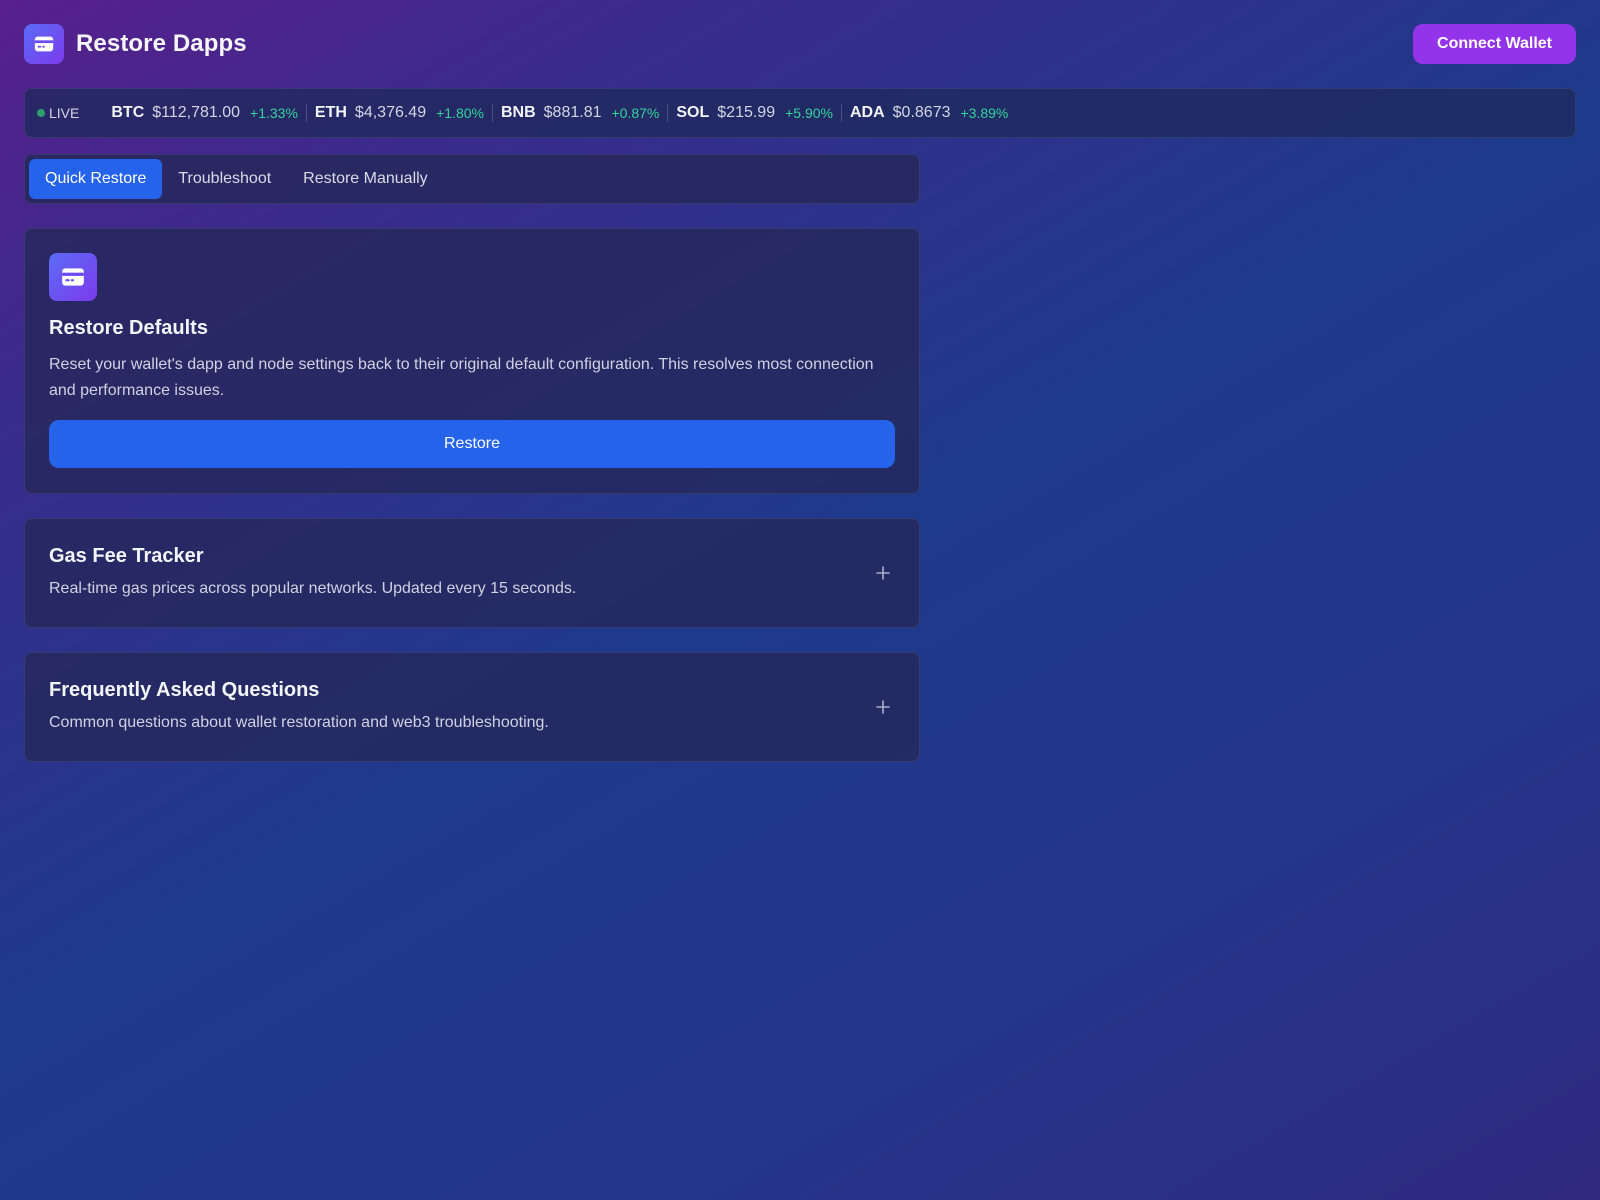  I want to click on app-header: Restore Dapps Connect Wallet, so click(800, 44).